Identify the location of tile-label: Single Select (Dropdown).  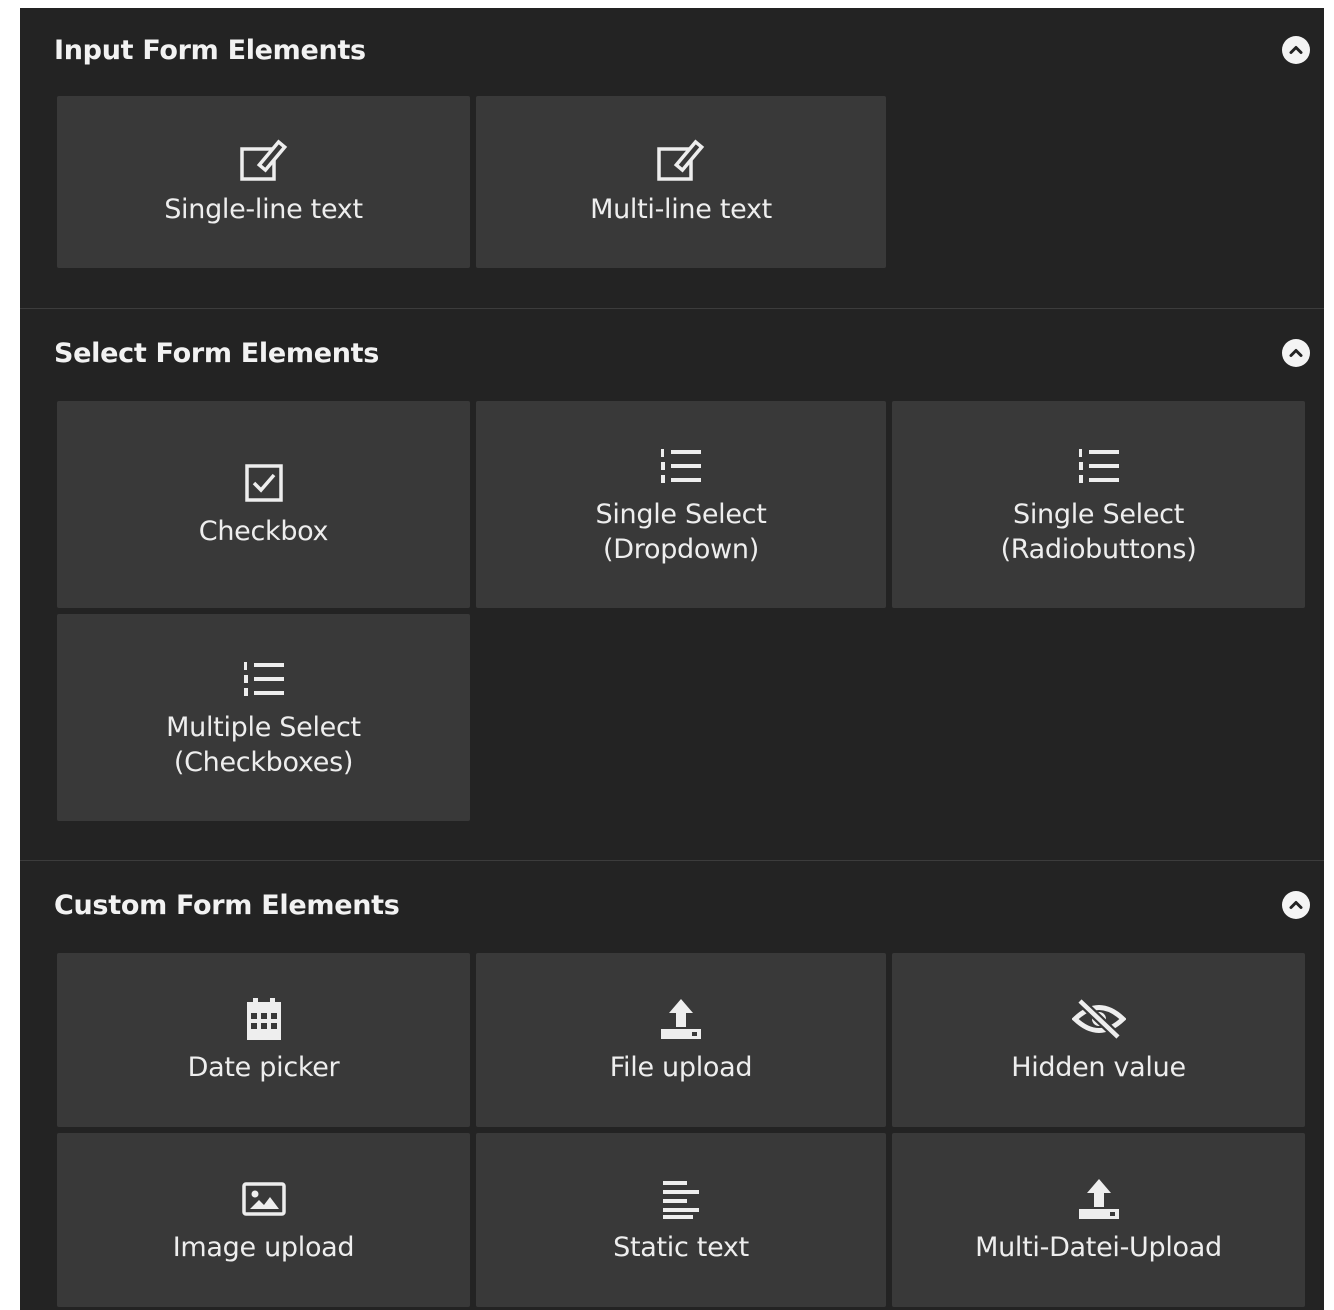
(681, 532).